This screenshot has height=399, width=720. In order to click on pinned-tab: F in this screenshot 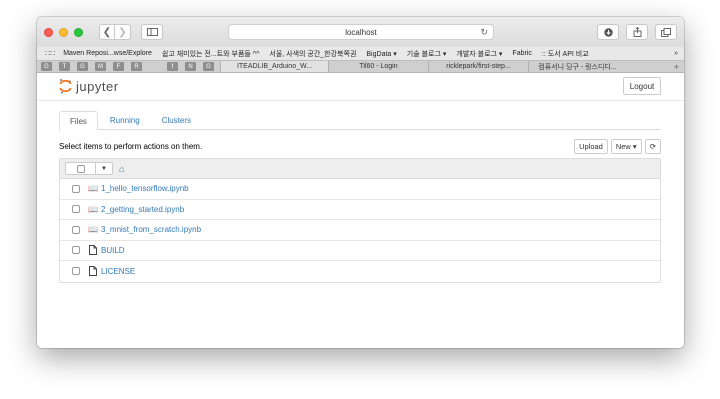, I will do `click(118, 66)`.